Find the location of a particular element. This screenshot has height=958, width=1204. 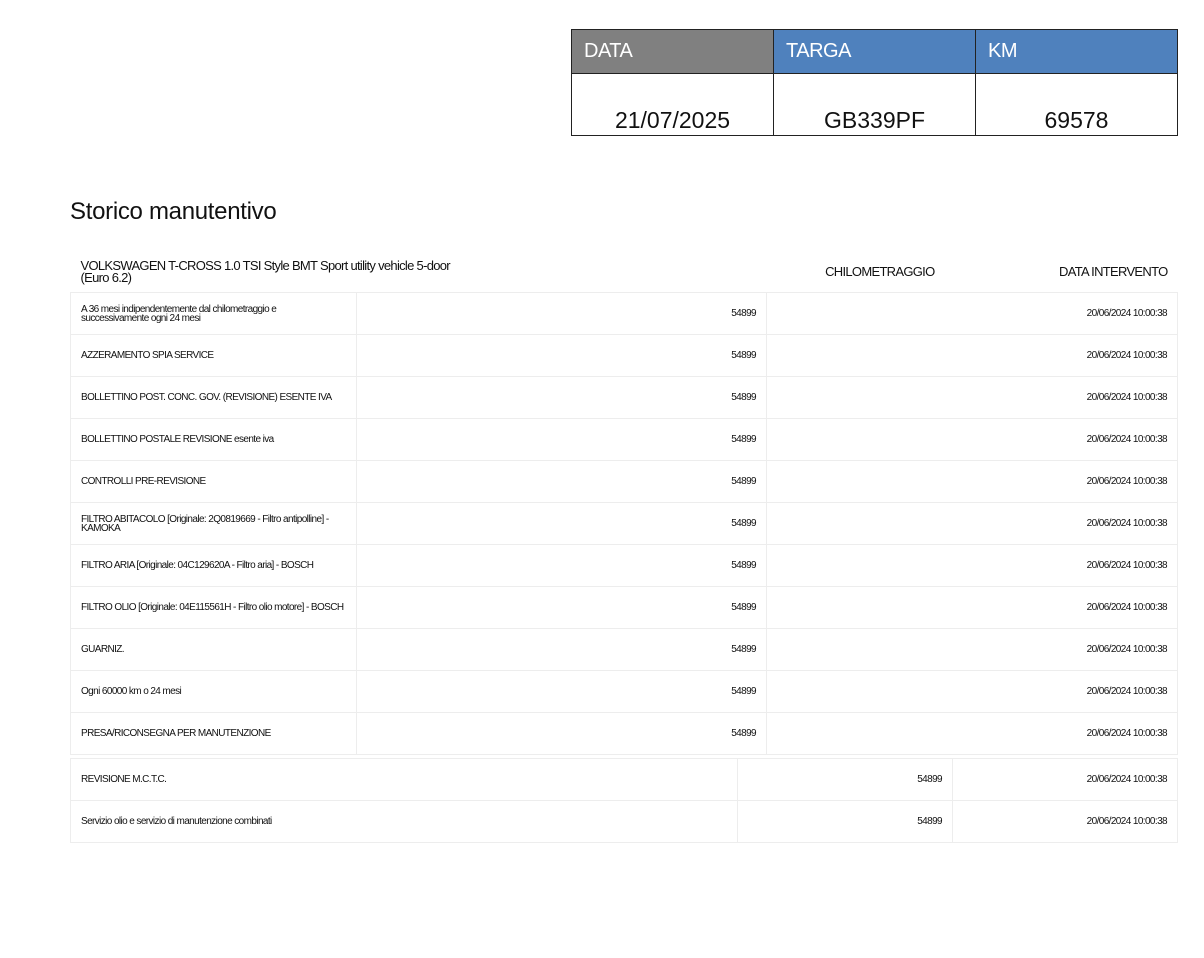

column-header-km: CHILOMETRAGGIO is located at coordinates (880, 271).